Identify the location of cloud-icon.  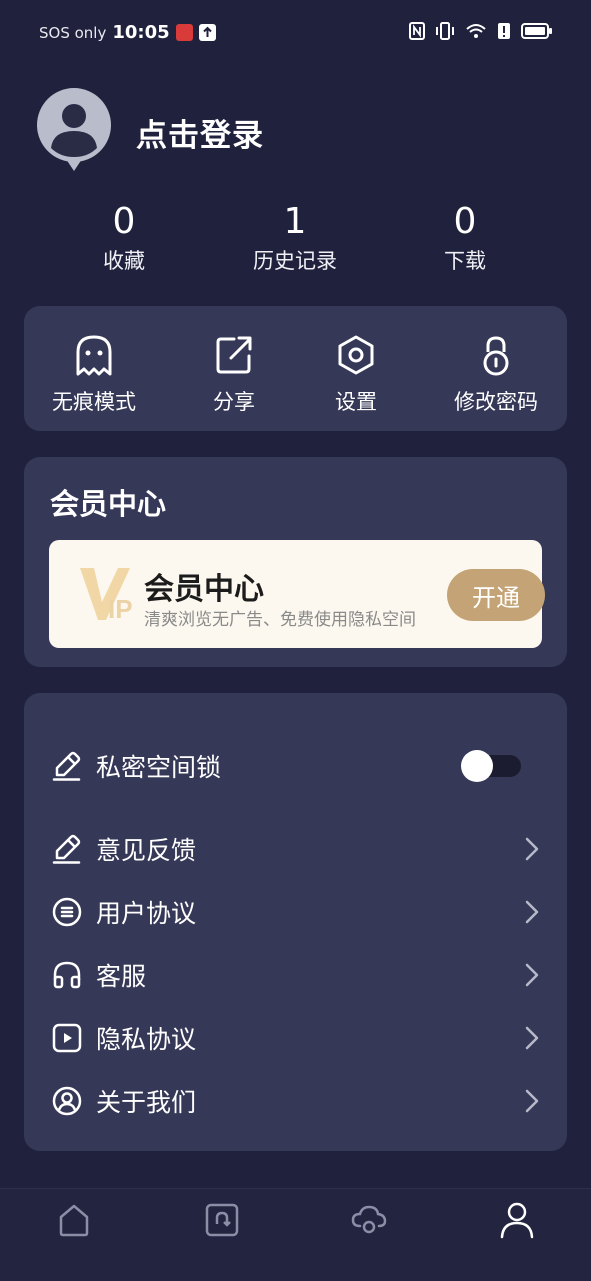
(369, 1219).